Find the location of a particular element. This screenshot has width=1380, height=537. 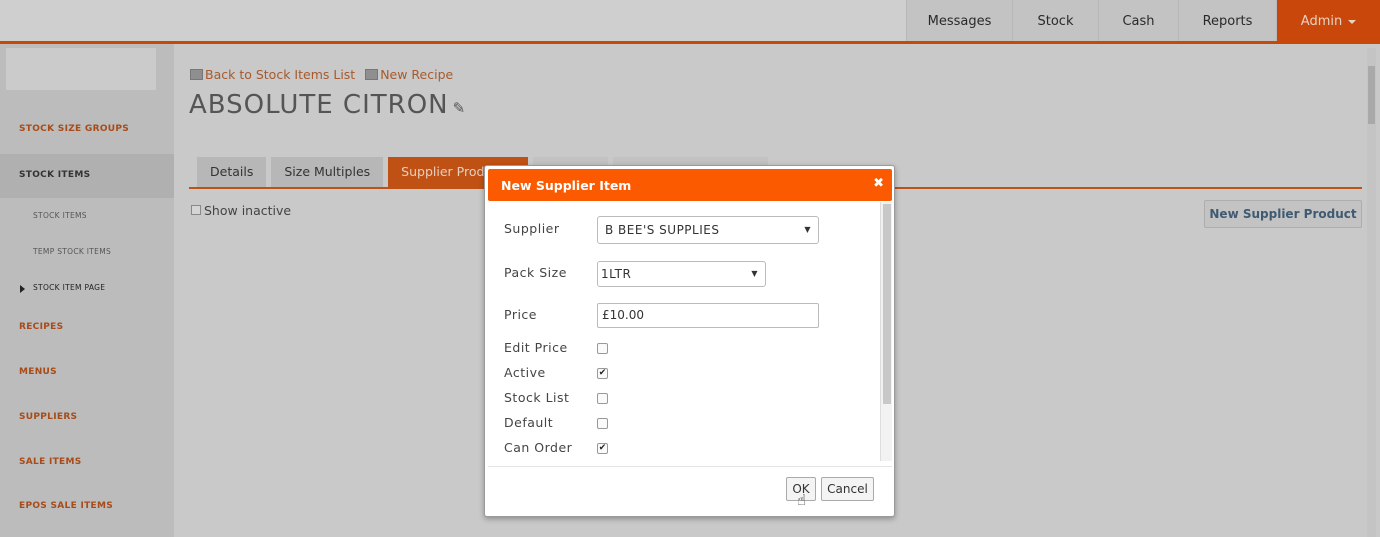

supplier-select: B BEE'S SUPPLIES ▼ is located at coordinates (708, 230).